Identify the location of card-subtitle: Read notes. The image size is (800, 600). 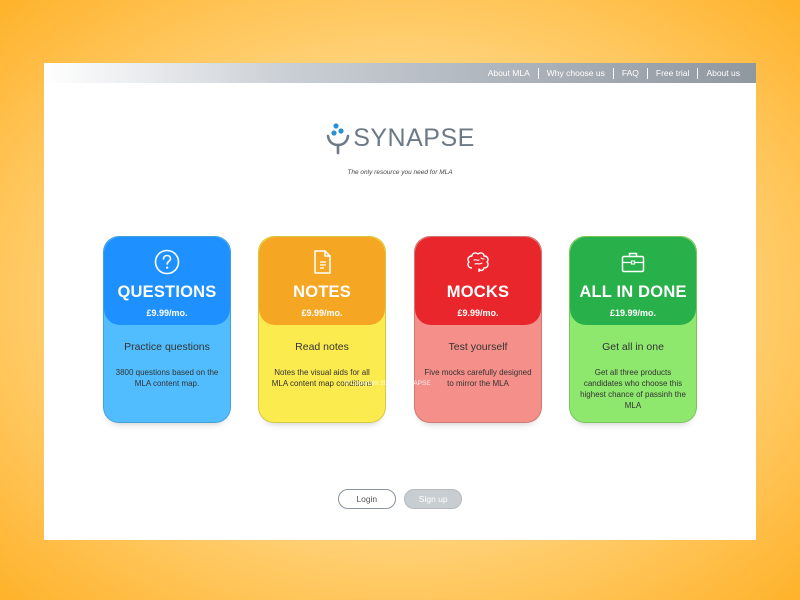
(322, 347).